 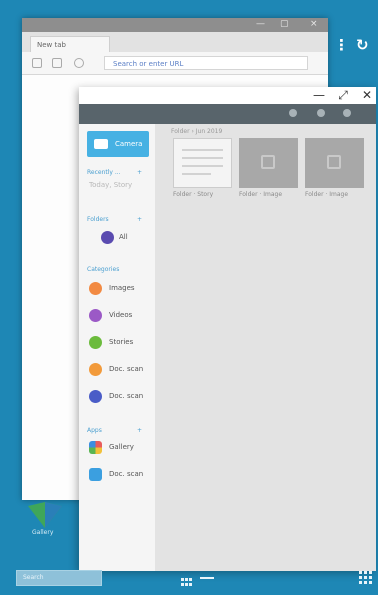 I want to click on browser-titlebar: — ▢ ×, so click(x=175, y=25).